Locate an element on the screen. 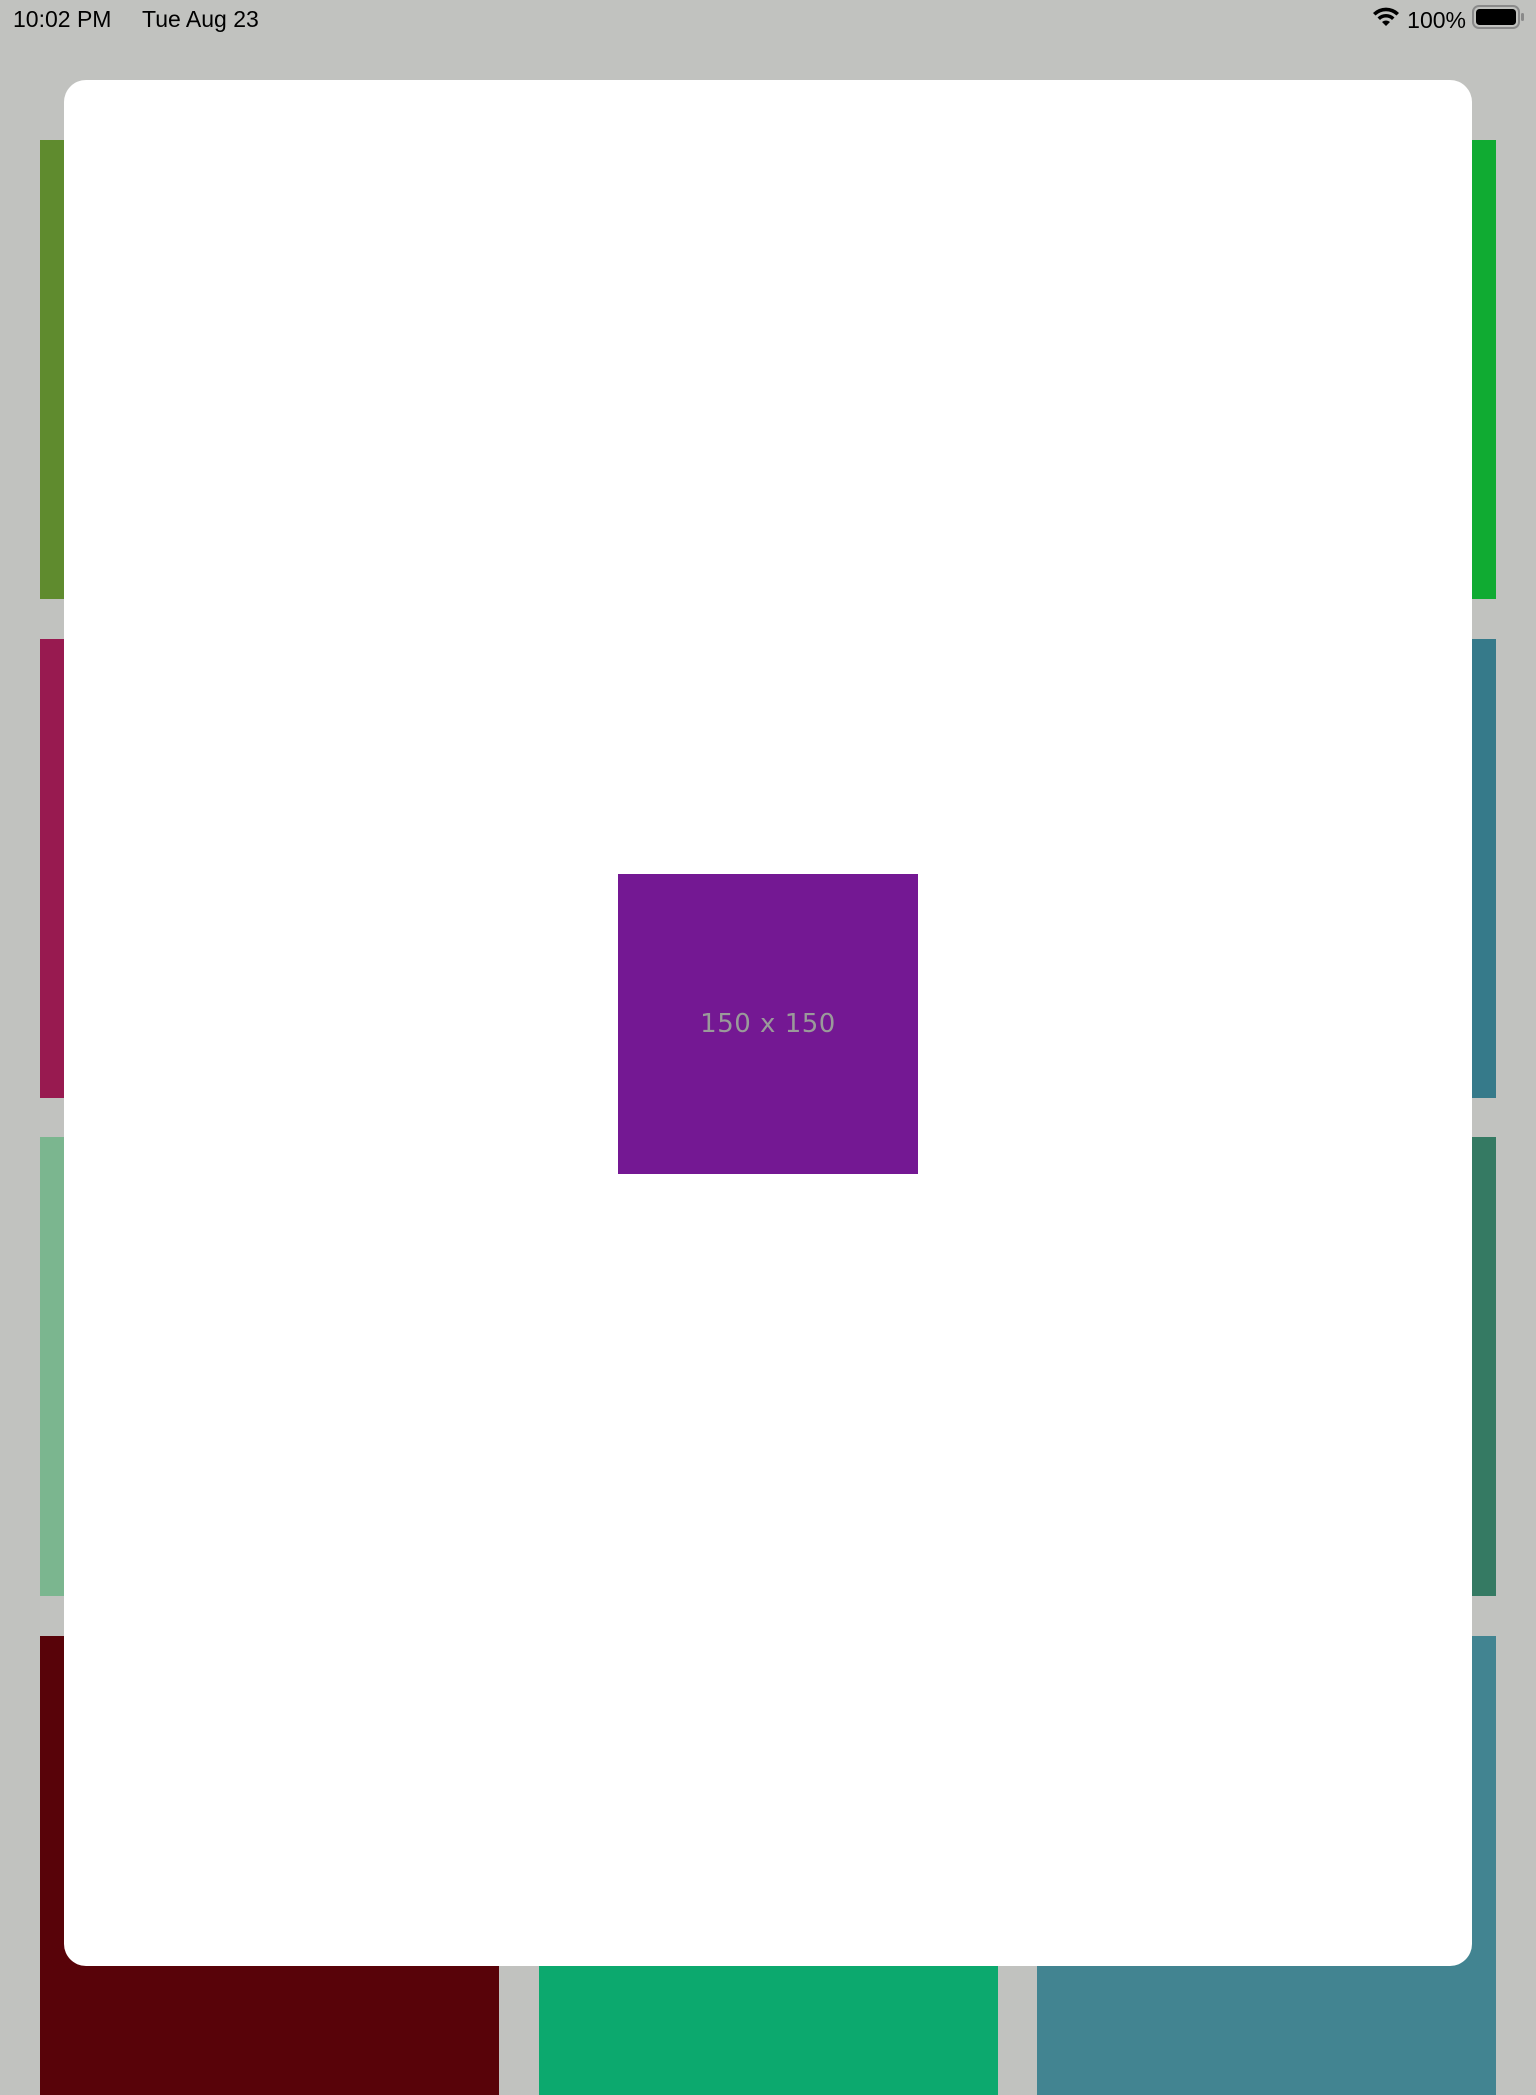  status-indicators: 100% is located at coordinates (1448, 20).